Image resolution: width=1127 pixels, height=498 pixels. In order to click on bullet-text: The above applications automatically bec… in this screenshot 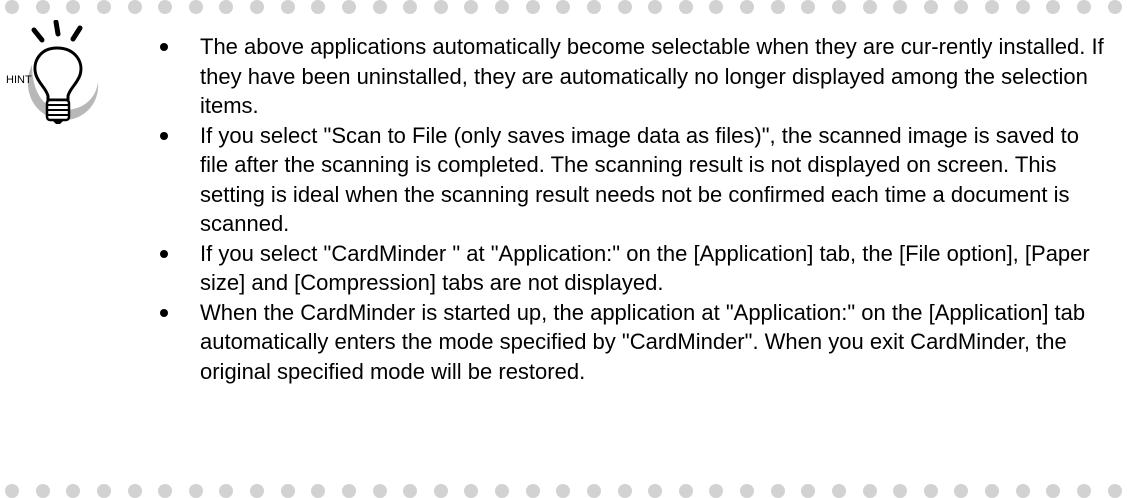, I will do `click(652, 76)`.